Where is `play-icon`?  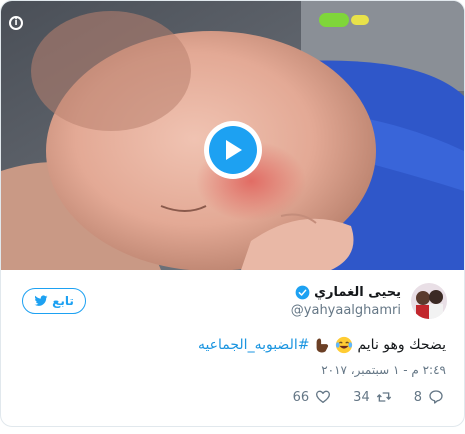 play-icon is located at coordinates (233, 150).